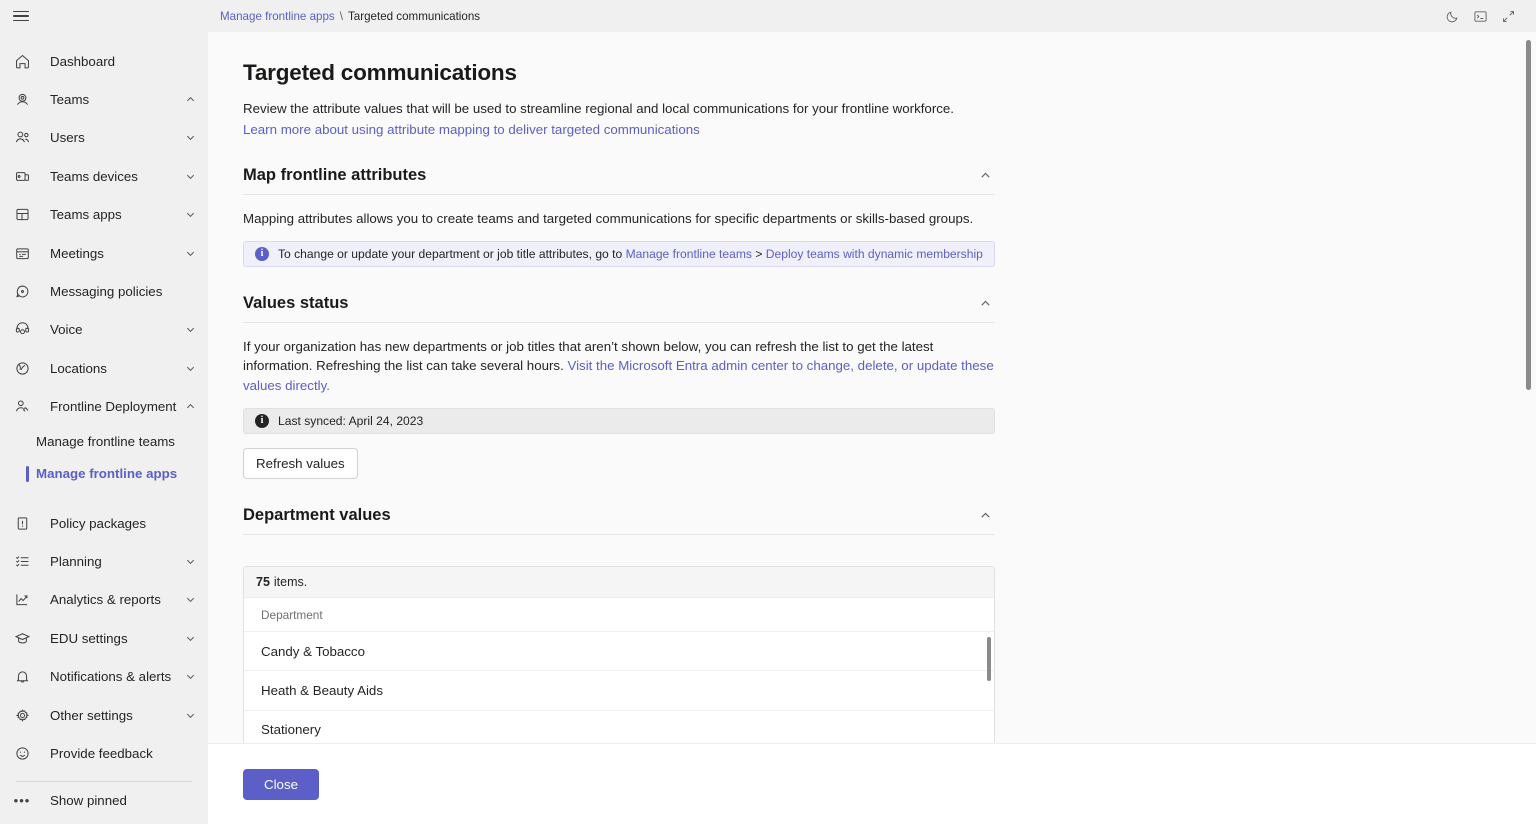 The image size is (1536, 824). Describe the element at coordinates (689, 254) in the screenshot. I see `manage-frontline-teams-link: Manage frontline teams` at that location.